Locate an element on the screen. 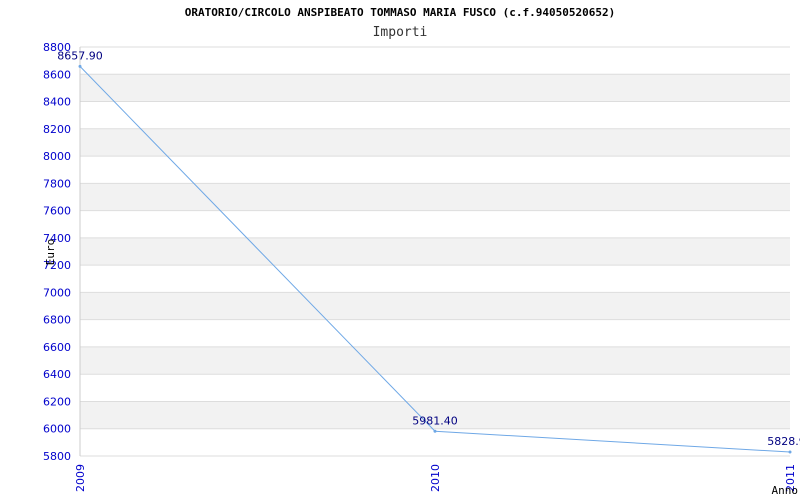  y-tick-label: 6600 is located at coordinates (57, 347).